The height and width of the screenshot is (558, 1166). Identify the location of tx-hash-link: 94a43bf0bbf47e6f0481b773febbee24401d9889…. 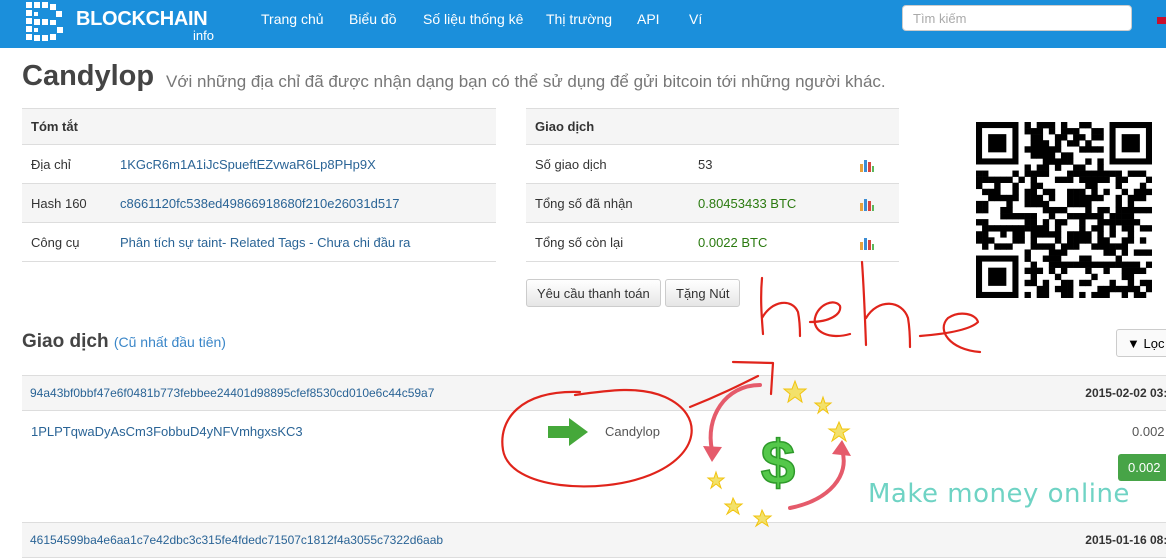
(232, 393).